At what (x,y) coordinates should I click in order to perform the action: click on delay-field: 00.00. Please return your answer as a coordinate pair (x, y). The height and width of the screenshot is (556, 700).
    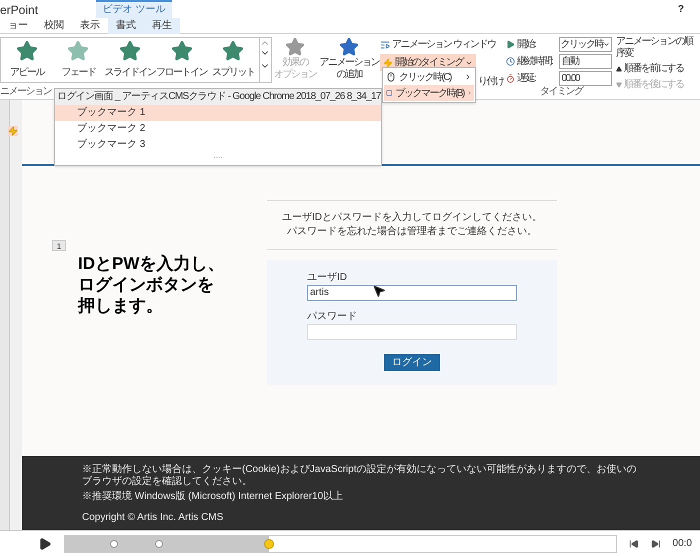
    Looking at the image, I should click on (585, 78).